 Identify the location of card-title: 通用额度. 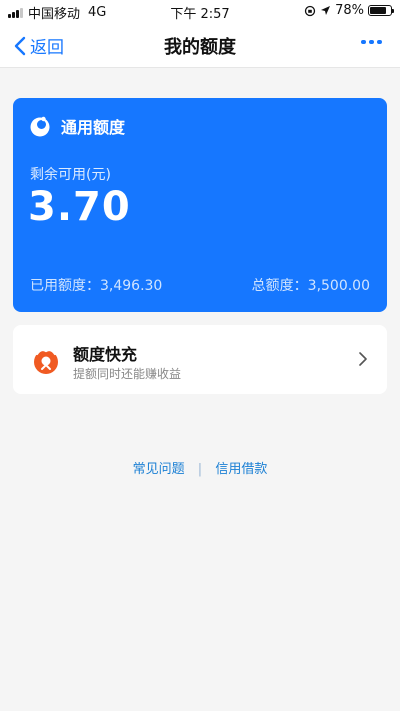
(93, 127).